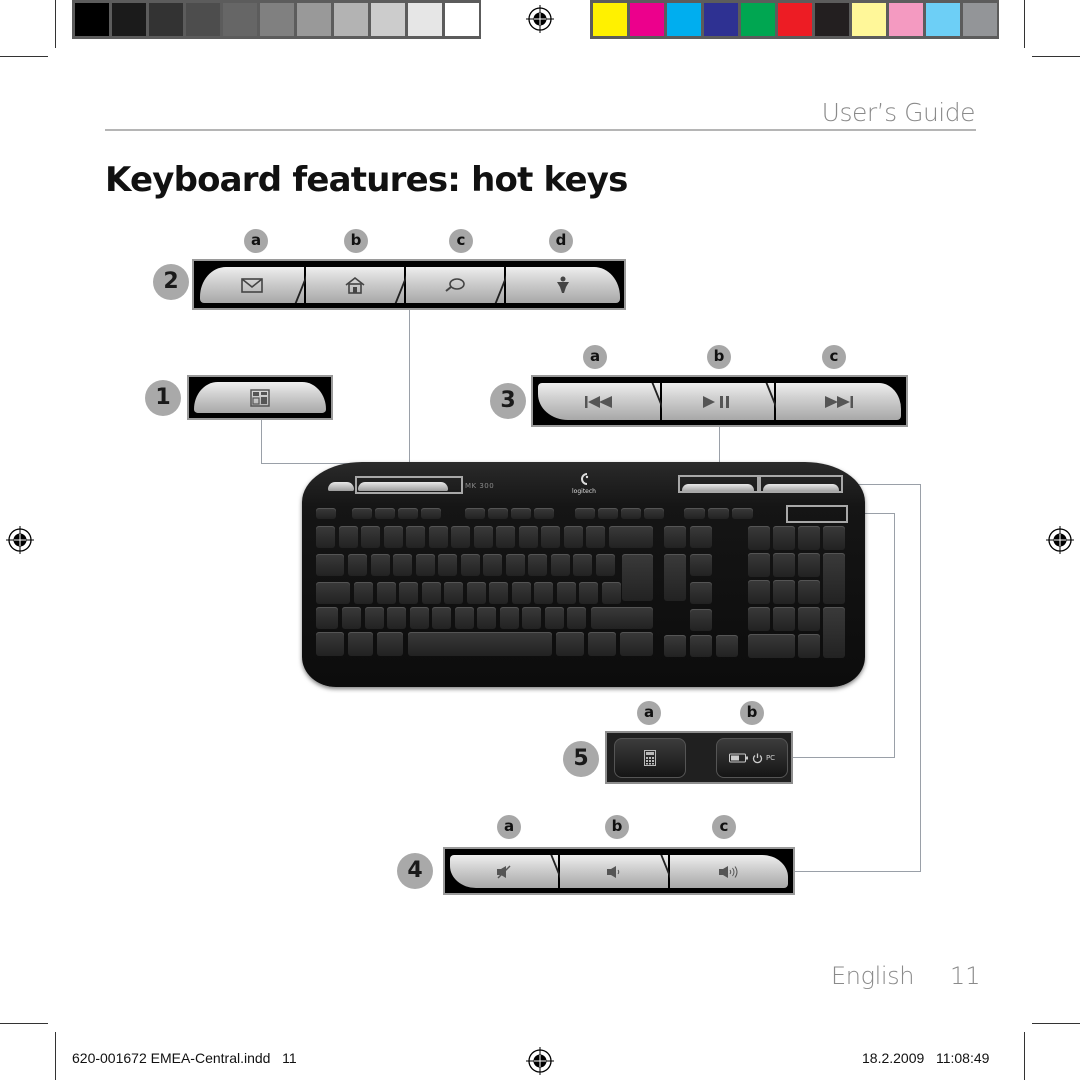  I want to click on page-title: Keyboard features: hot keys, so click(366, 180).